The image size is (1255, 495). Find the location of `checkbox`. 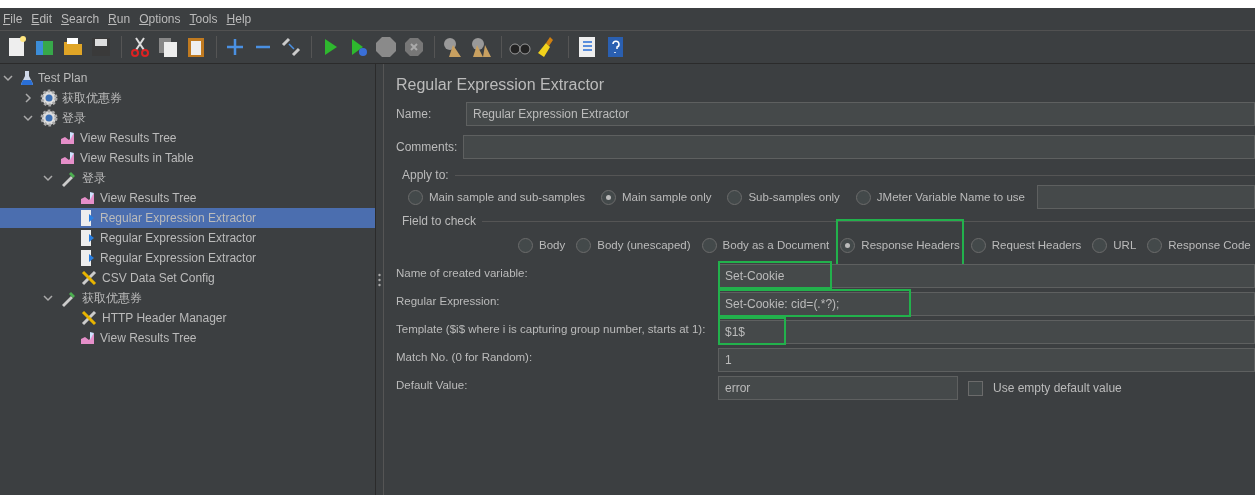

checkbox is located at coordinates (975, 388).